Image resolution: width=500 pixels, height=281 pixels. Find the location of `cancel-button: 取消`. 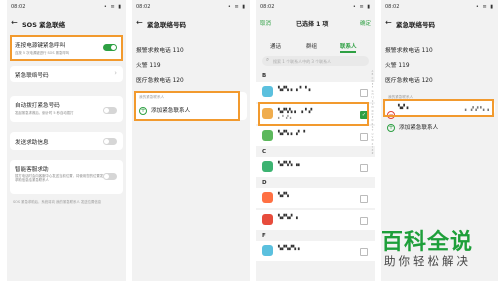

cancel-button: 取消 is located at coordinates (265, 23).